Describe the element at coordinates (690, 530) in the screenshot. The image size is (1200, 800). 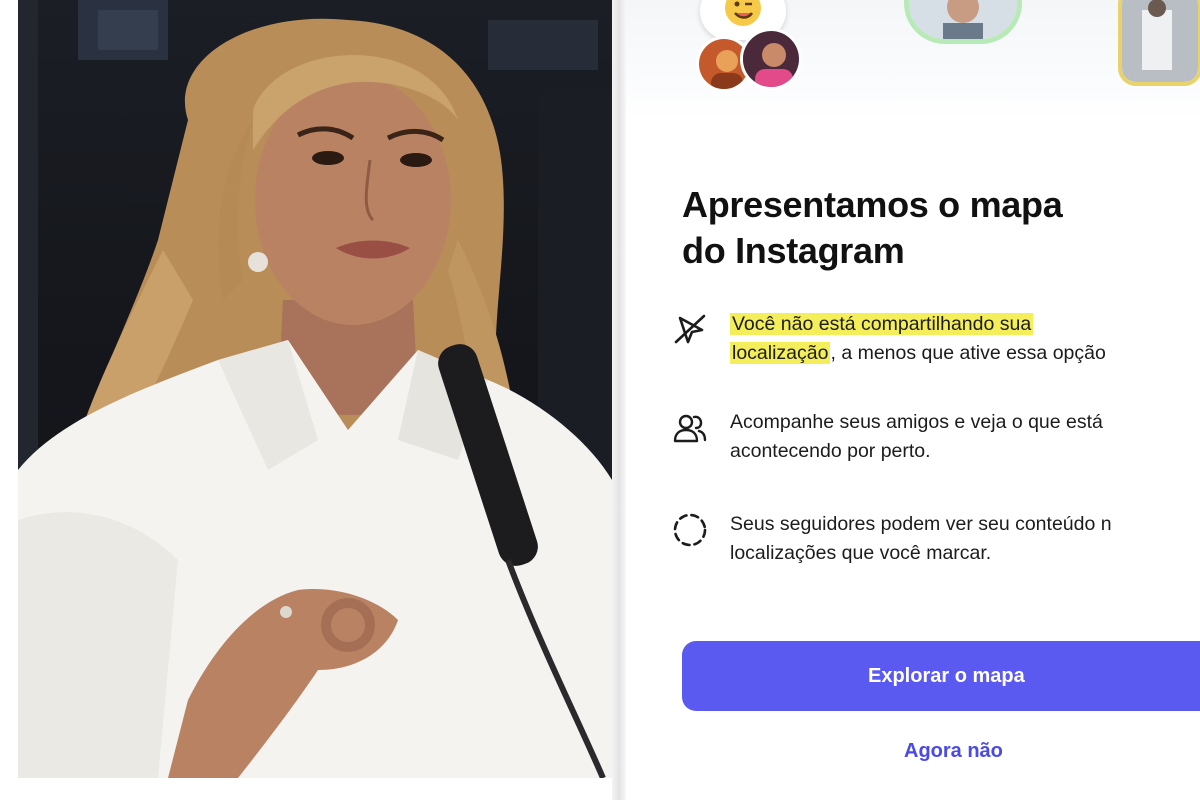
I see `dashed-circle-icon` at that location.